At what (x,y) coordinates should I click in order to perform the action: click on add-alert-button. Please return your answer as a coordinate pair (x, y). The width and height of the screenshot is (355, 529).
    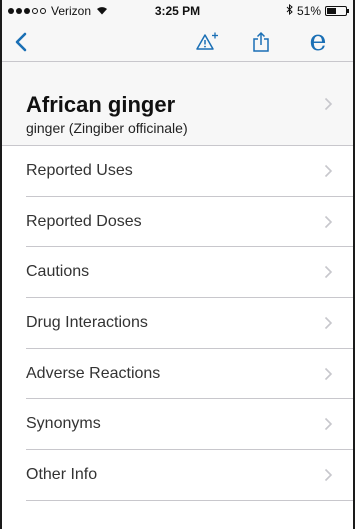
    Looking at the image, I should click on (208, 42).